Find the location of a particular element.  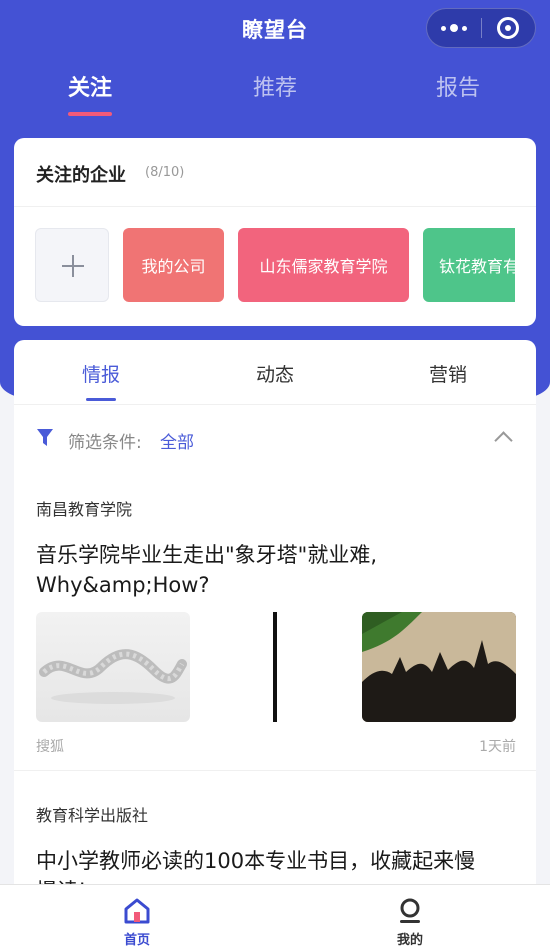

nav-profile: 我的 is located at coordinates (410, 918).